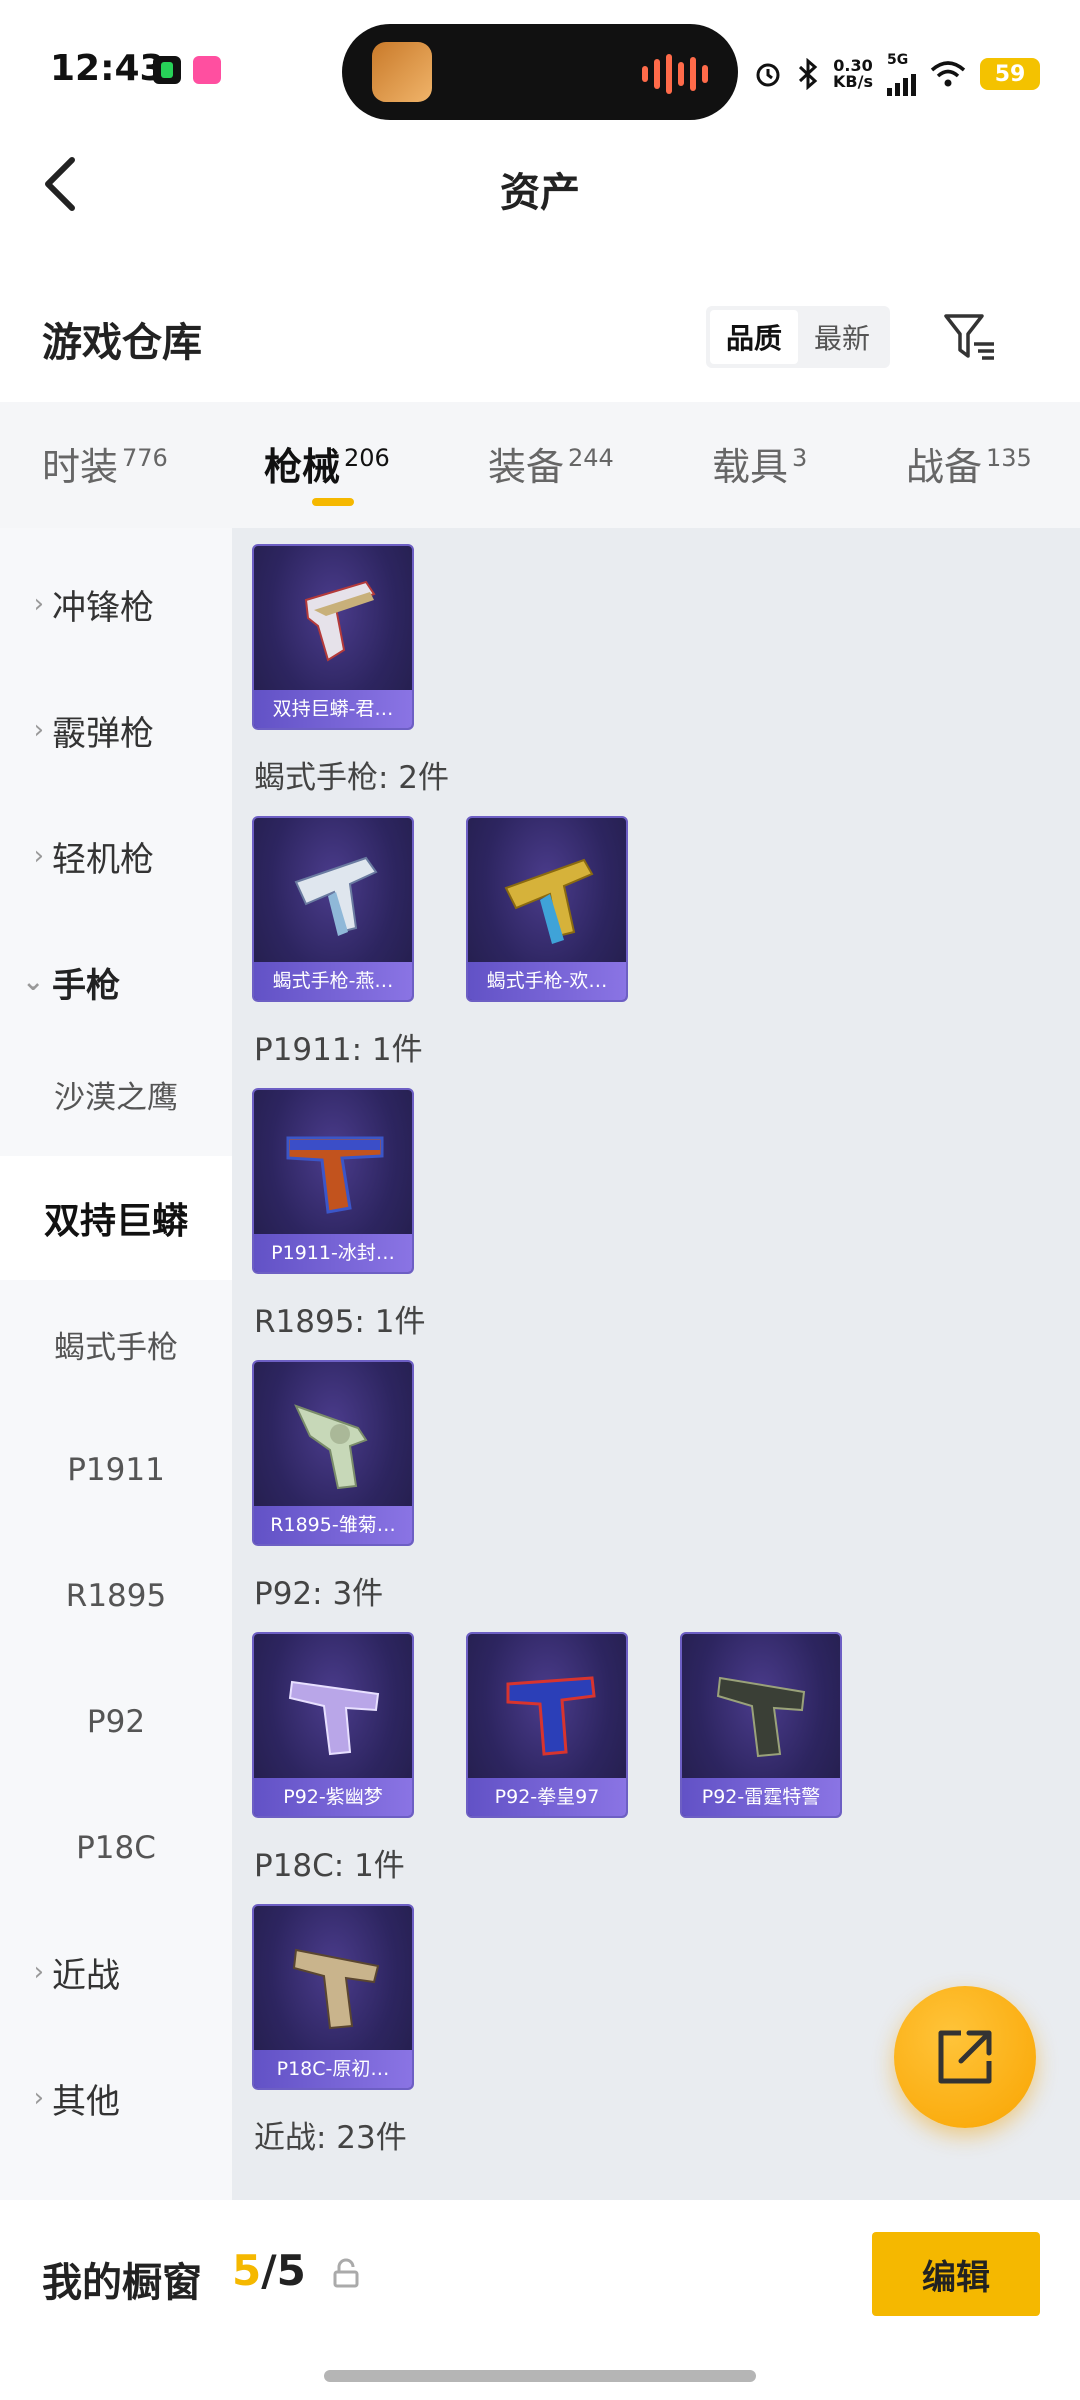 This screenshot has width=1080, height=2400. I want to click on item-card: P92-拳皇97, so click(547, 1725).